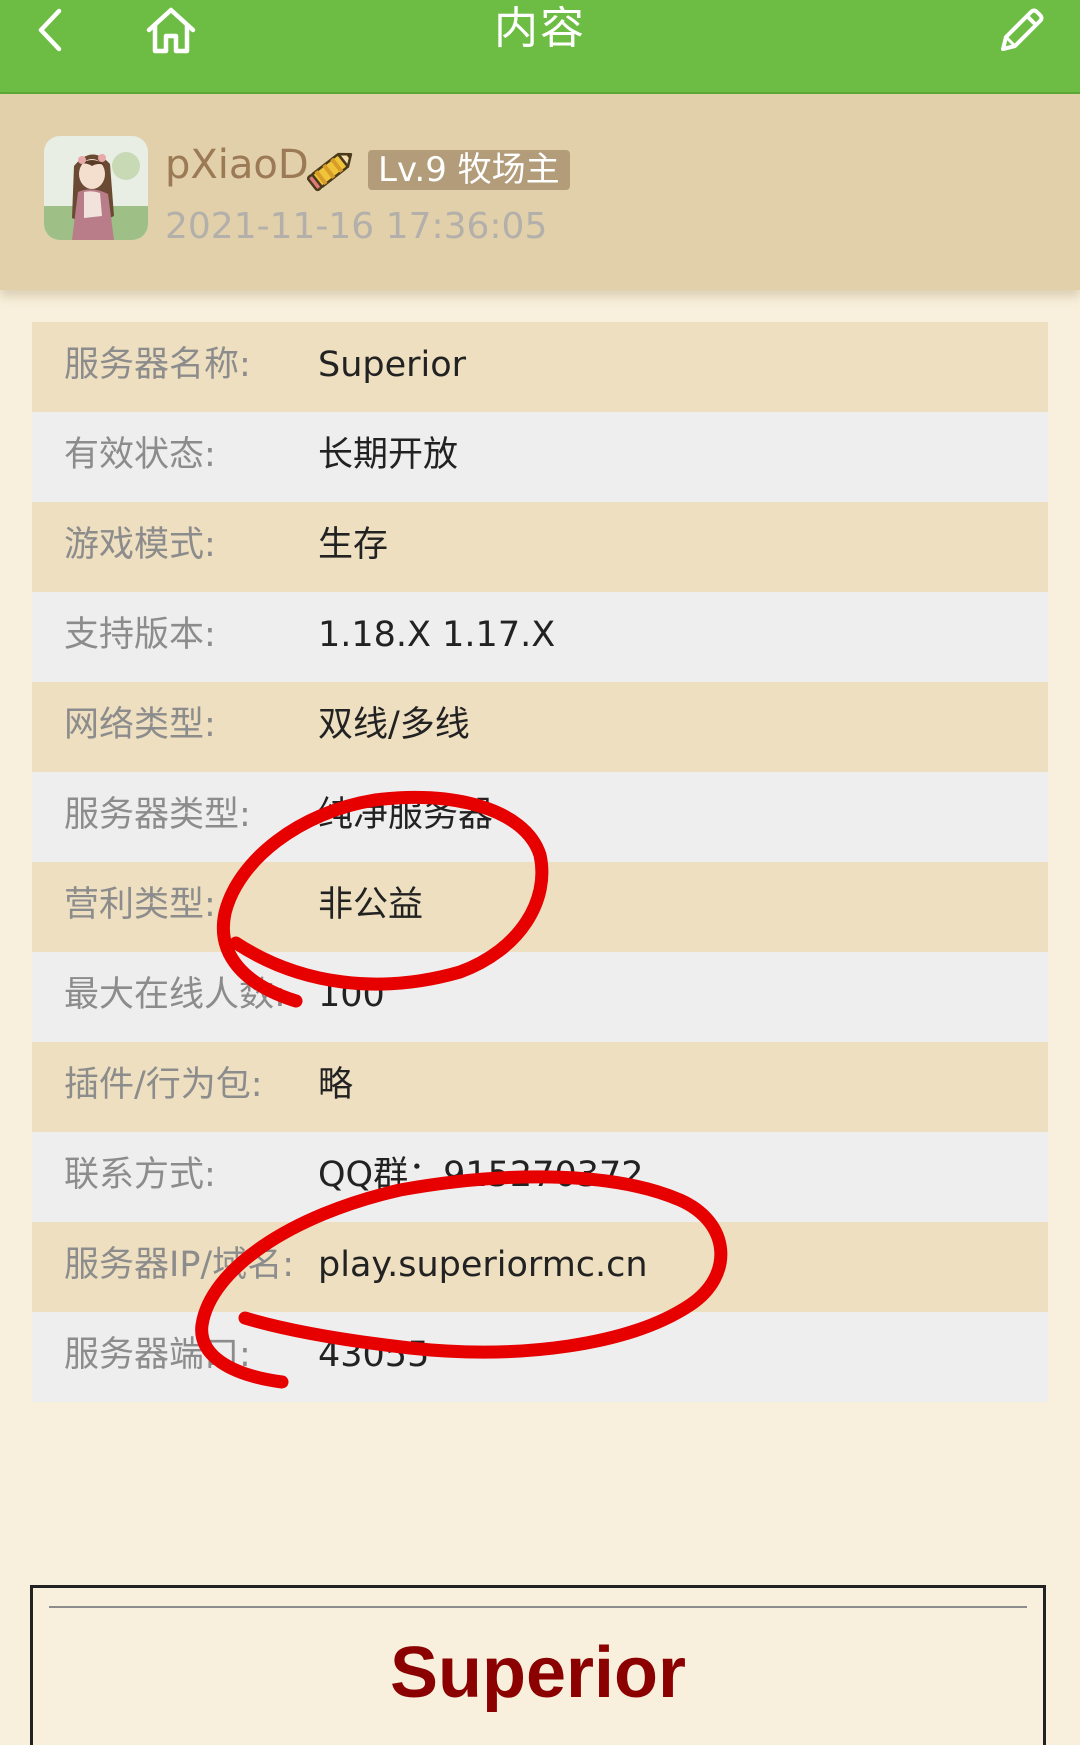 This screenshot has width=1080, height=1745. Describe the element at coordinates (540, 192) in the screenshot. I see `post-author-header: pXiaoD Lv.9 牧场主 2021-11-16 17:36:05` at that location.